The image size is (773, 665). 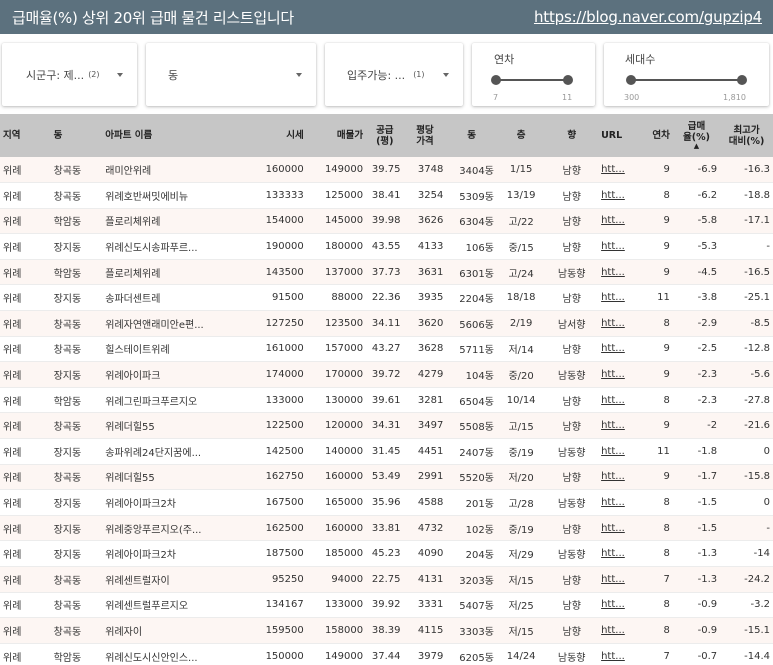 I want to click on table-cell: -2, so click(x=696, y=426).